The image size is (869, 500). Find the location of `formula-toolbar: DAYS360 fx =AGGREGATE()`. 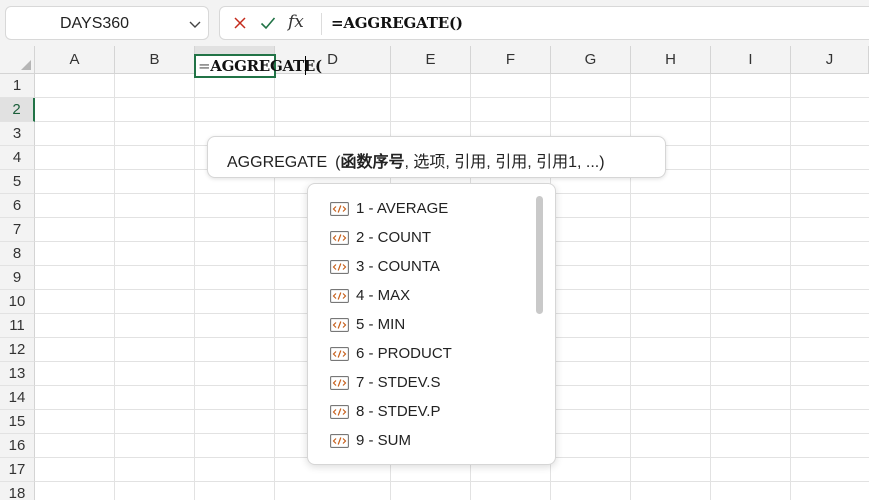

formula-toolbar: DAYS360 fx =AGGREGATE() is located at coordinates (434, 23).